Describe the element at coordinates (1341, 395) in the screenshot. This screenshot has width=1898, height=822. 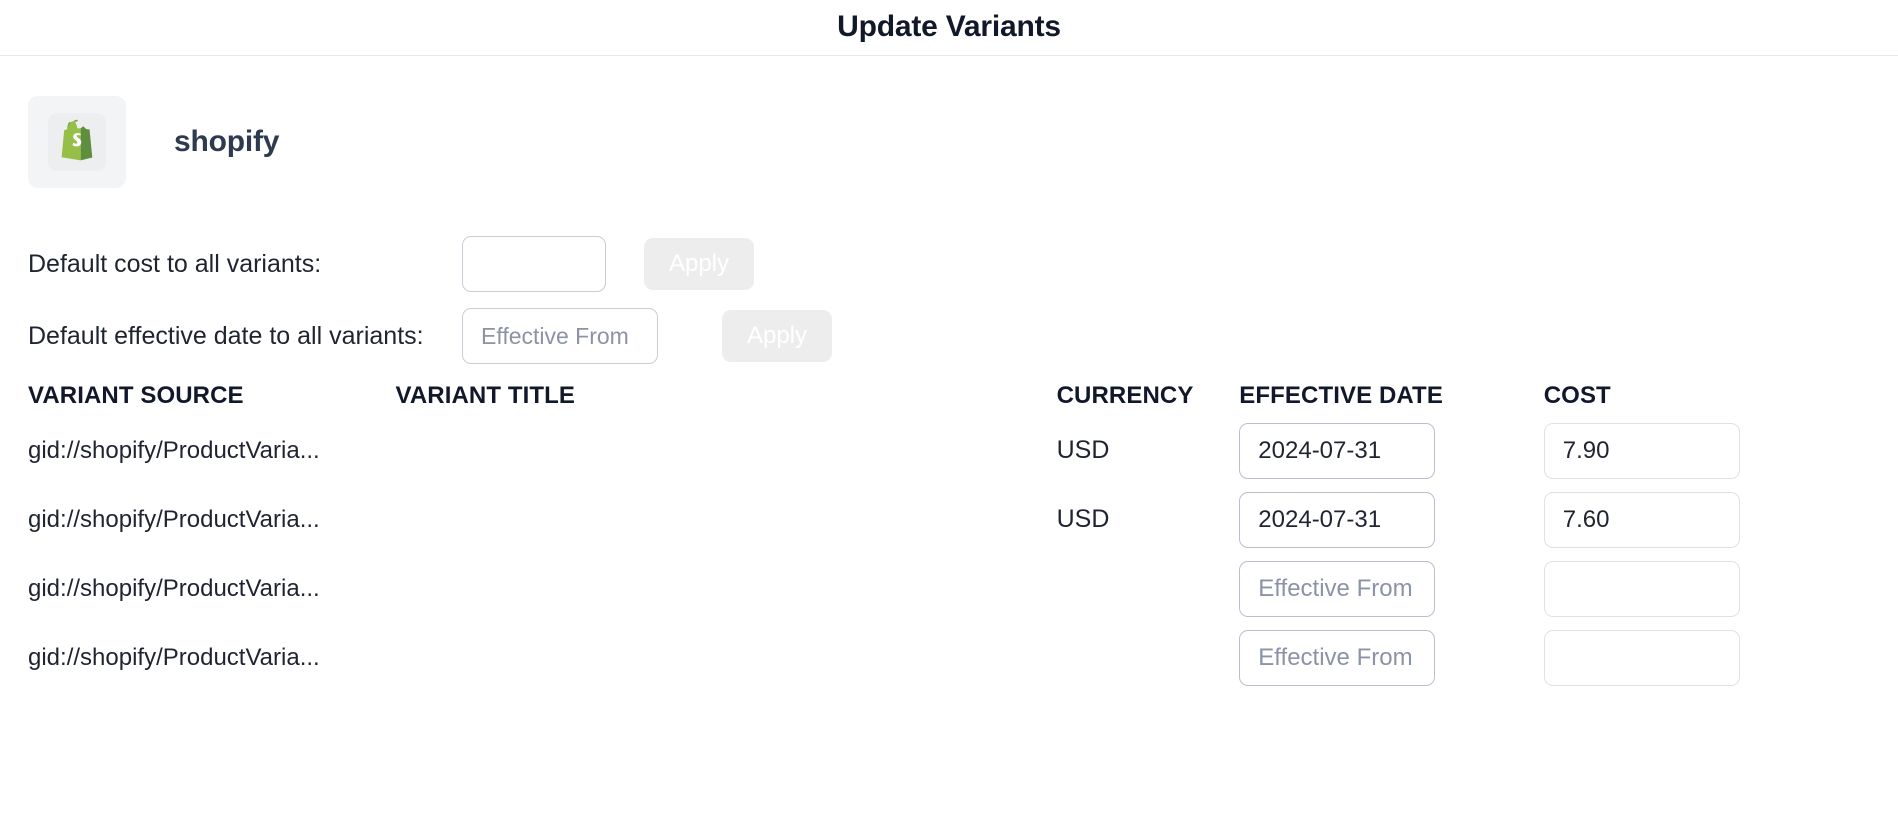
I see `column-header-effective-date: EFFECTIVE DATE` at that location.